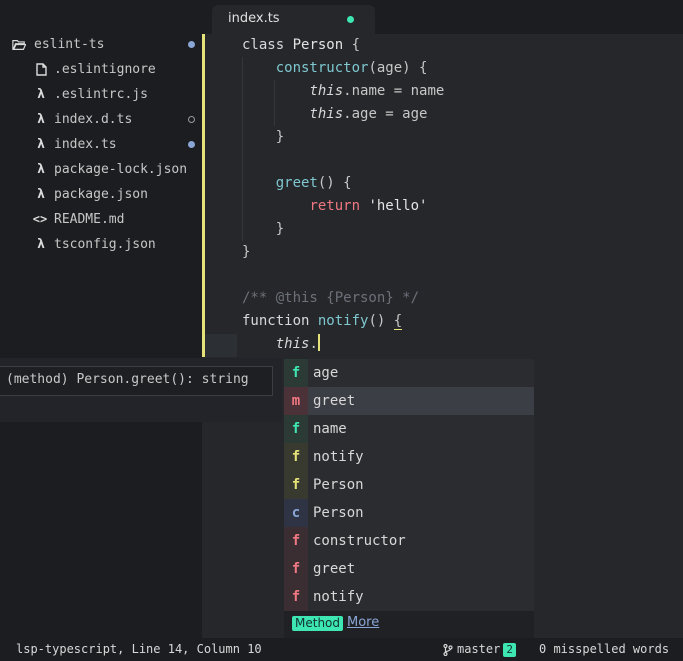 Image resolution: width=683 pixels, height=661 pixels. What do you see at coordinates (398, 321) in the screenshot?
I see `matched-brace: {` at bounding box center [398, 321].